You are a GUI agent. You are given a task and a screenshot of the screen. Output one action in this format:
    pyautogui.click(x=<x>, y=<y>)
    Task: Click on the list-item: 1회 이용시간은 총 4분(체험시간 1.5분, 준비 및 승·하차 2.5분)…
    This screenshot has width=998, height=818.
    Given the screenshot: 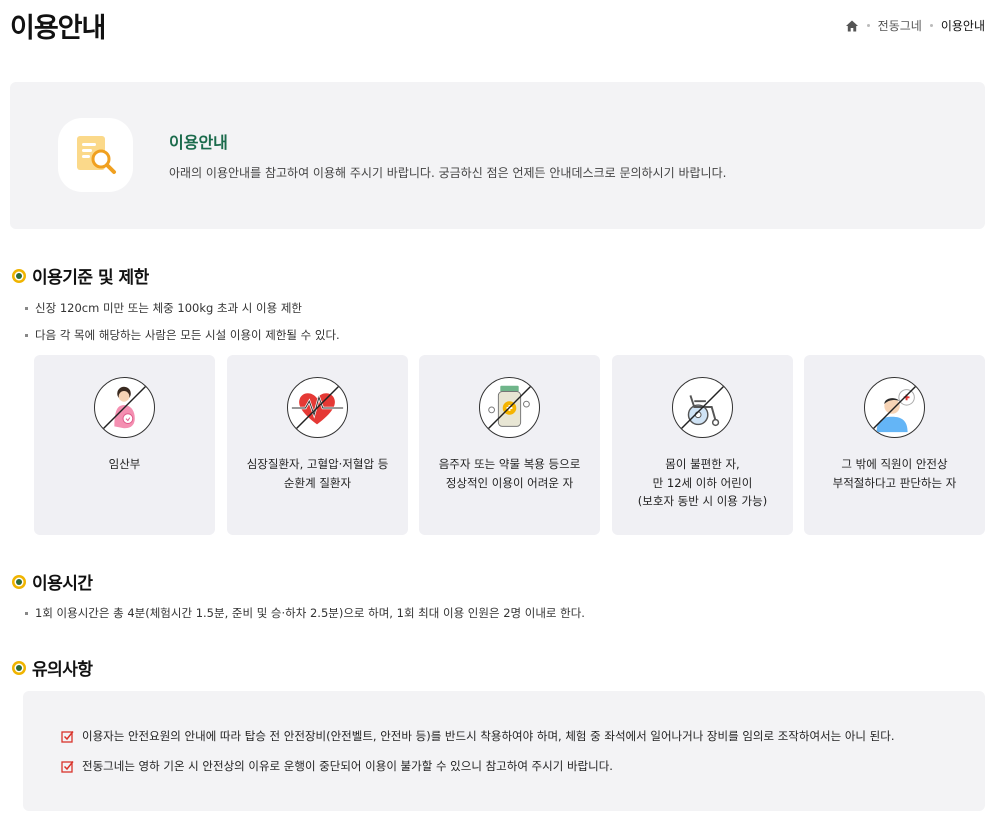 What is the action you would take?
    pyautogui.click(x=305, y=613)
    